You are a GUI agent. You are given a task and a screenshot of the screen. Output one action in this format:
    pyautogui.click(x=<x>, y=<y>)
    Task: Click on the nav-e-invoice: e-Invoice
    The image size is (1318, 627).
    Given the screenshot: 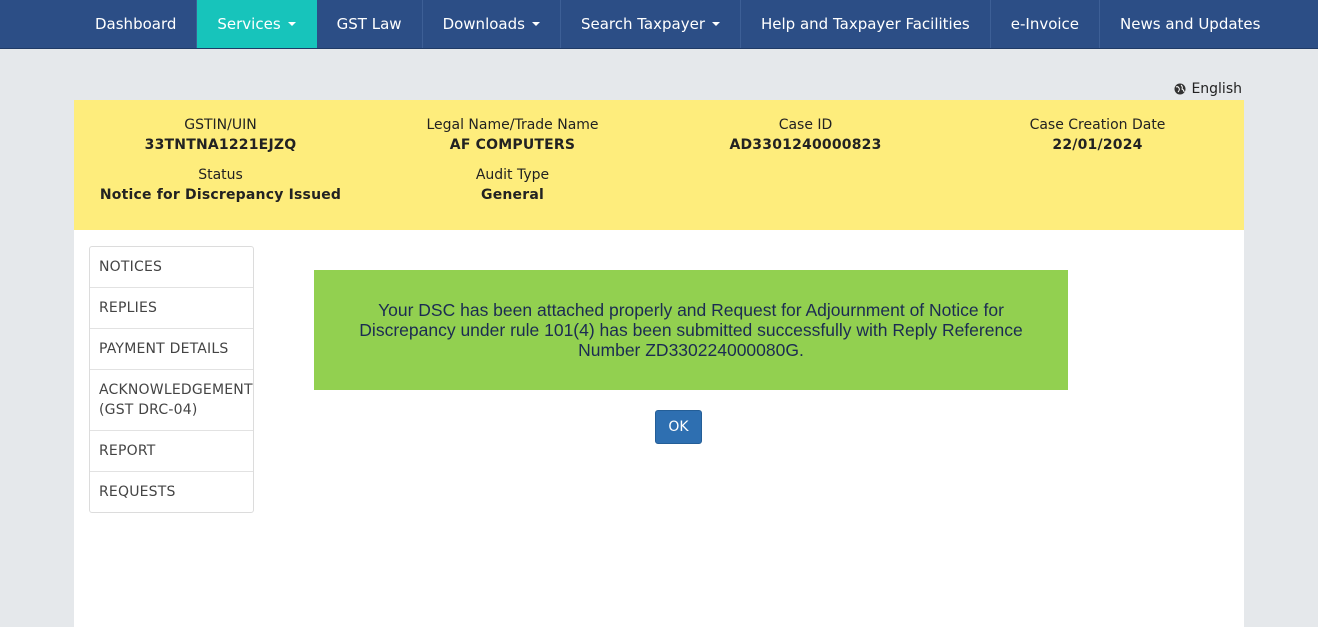 What is the action you would take?
    pyautogui.click(x=1046, y=24)
    